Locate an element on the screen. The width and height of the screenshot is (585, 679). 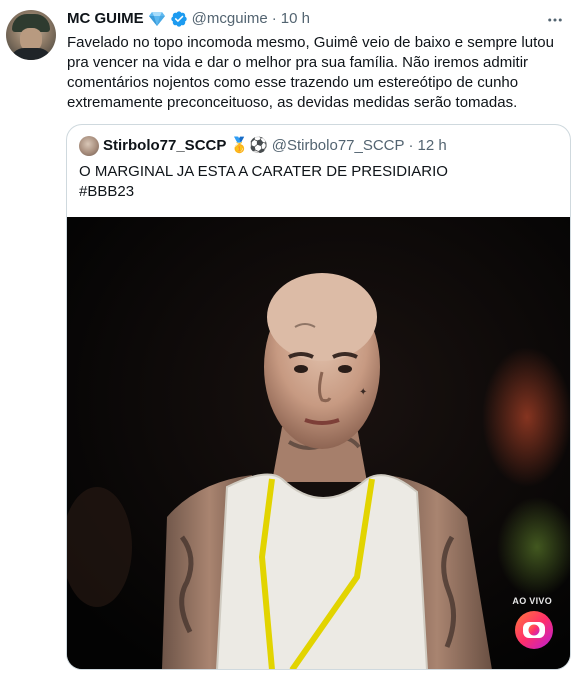
quoted-timestamp: 12 h is located at coordinates (432, 146).